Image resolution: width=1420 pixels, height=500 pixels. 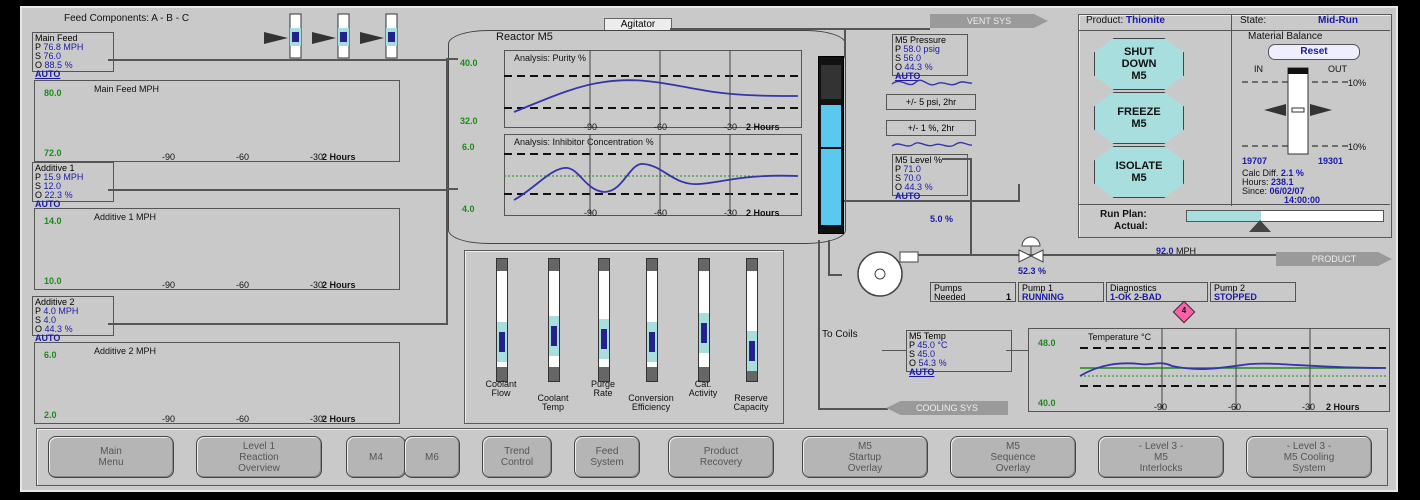 I want to click on temperature-tick-3: -30, so click(x=1309, y=407).